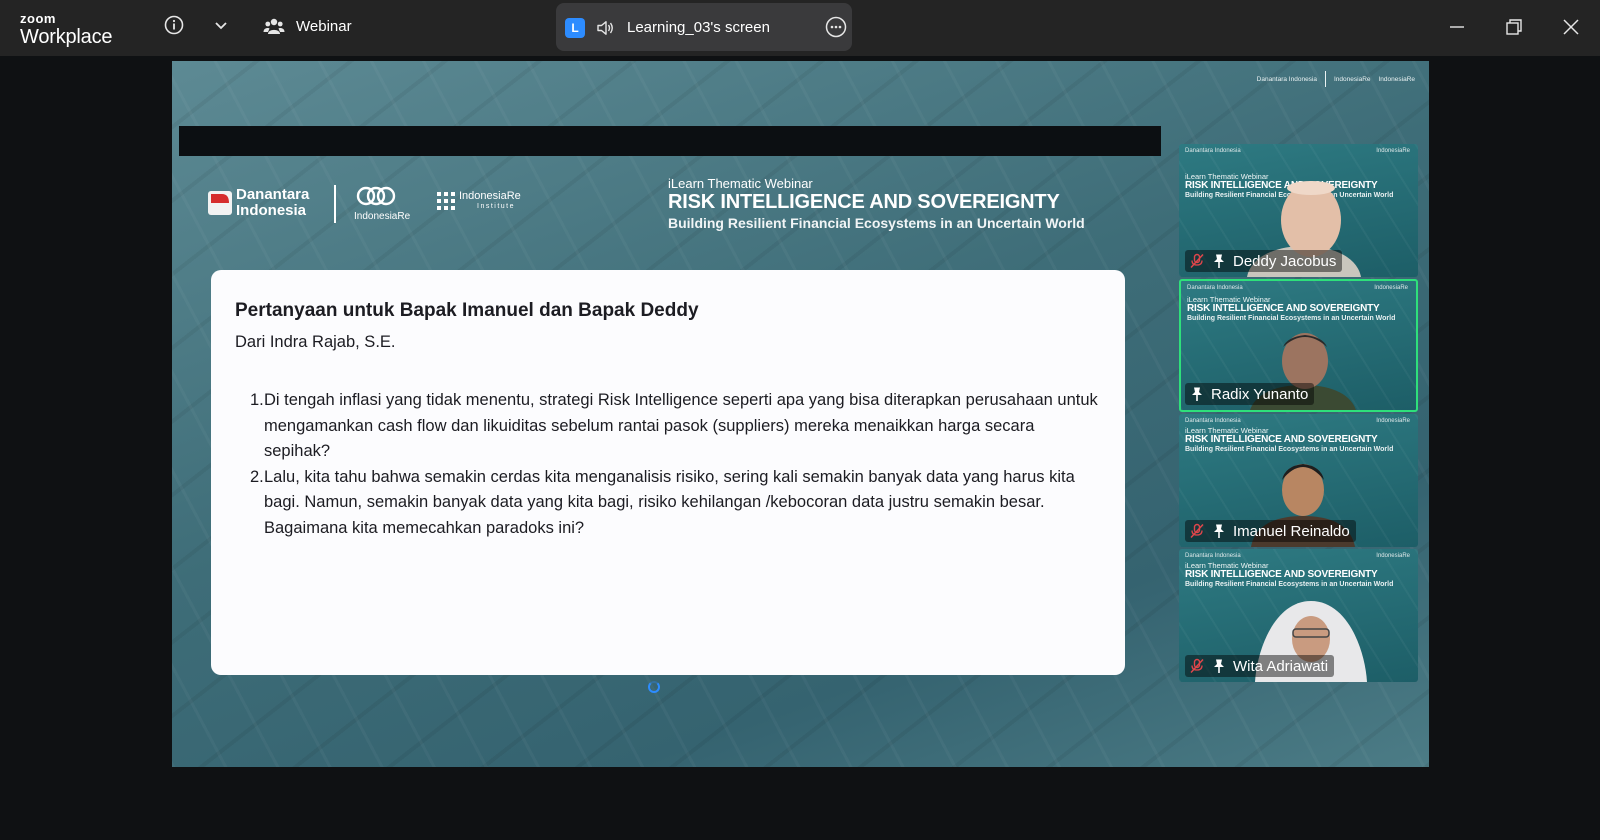  What do you see at coordinates (1260, 394) in the screenshot?
I see `participant-name: Radix Yunanto` at bounding box center [1260, 394].